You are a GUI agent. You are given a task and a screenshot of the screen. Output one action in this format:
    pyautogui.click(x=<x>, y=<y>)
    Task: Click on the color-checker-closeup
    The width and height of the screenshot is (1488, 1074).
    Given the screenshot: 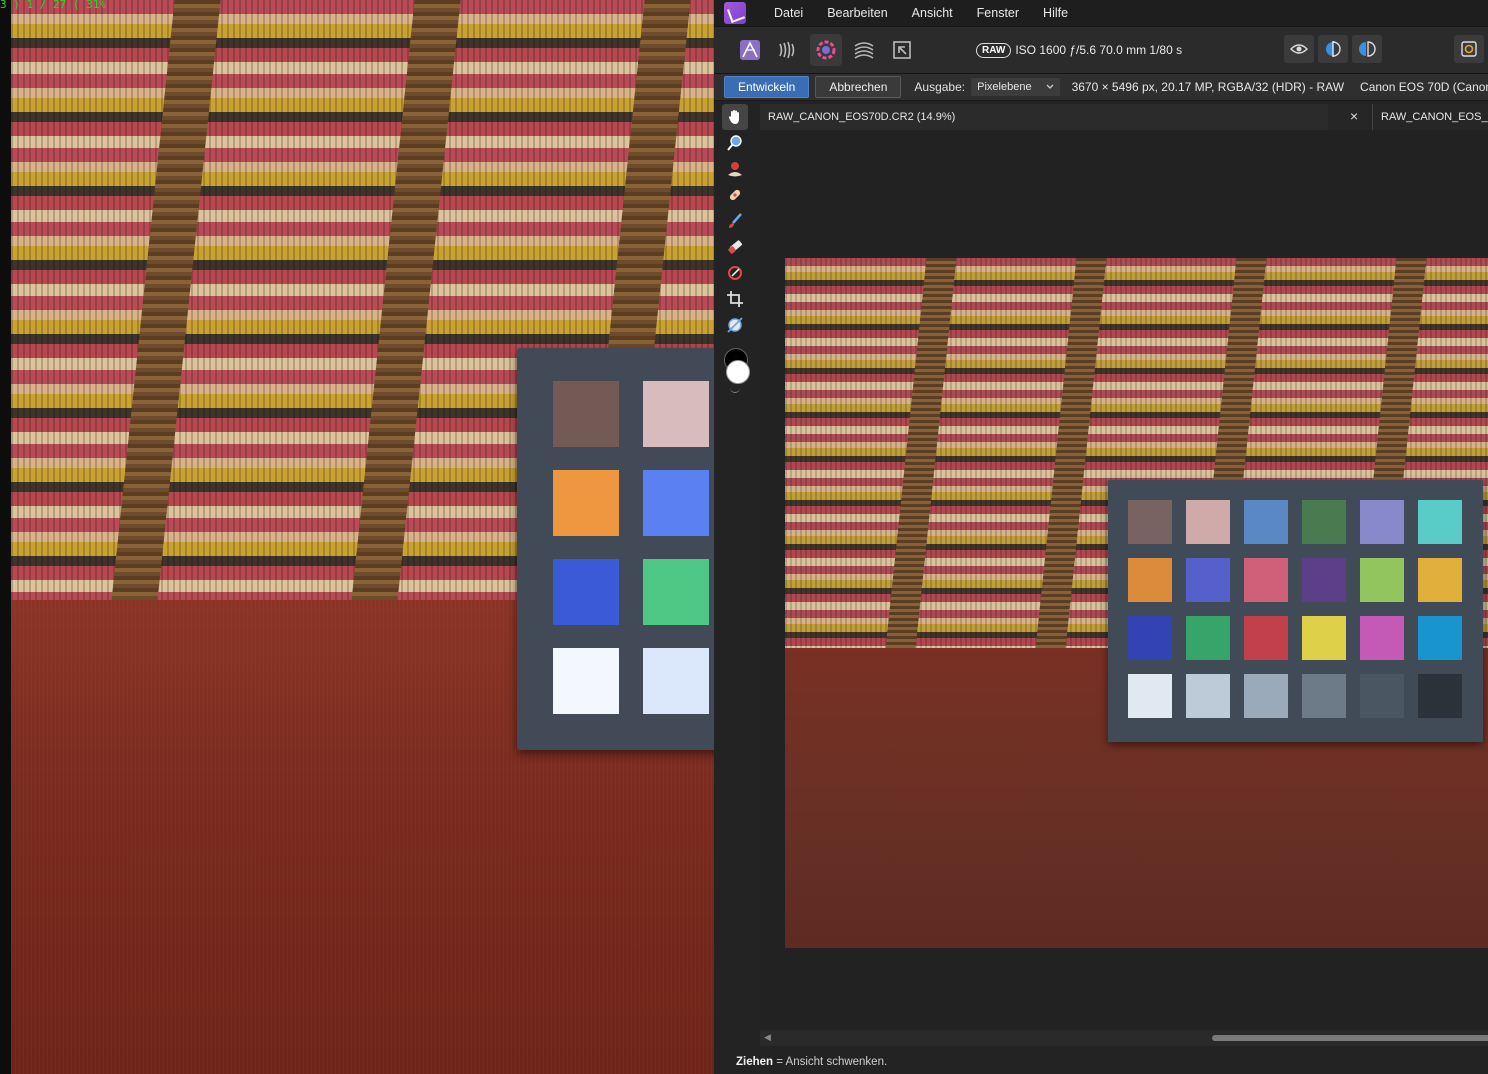 What is the action you would take?
    pyautogui.click(x=615, y=549)
    